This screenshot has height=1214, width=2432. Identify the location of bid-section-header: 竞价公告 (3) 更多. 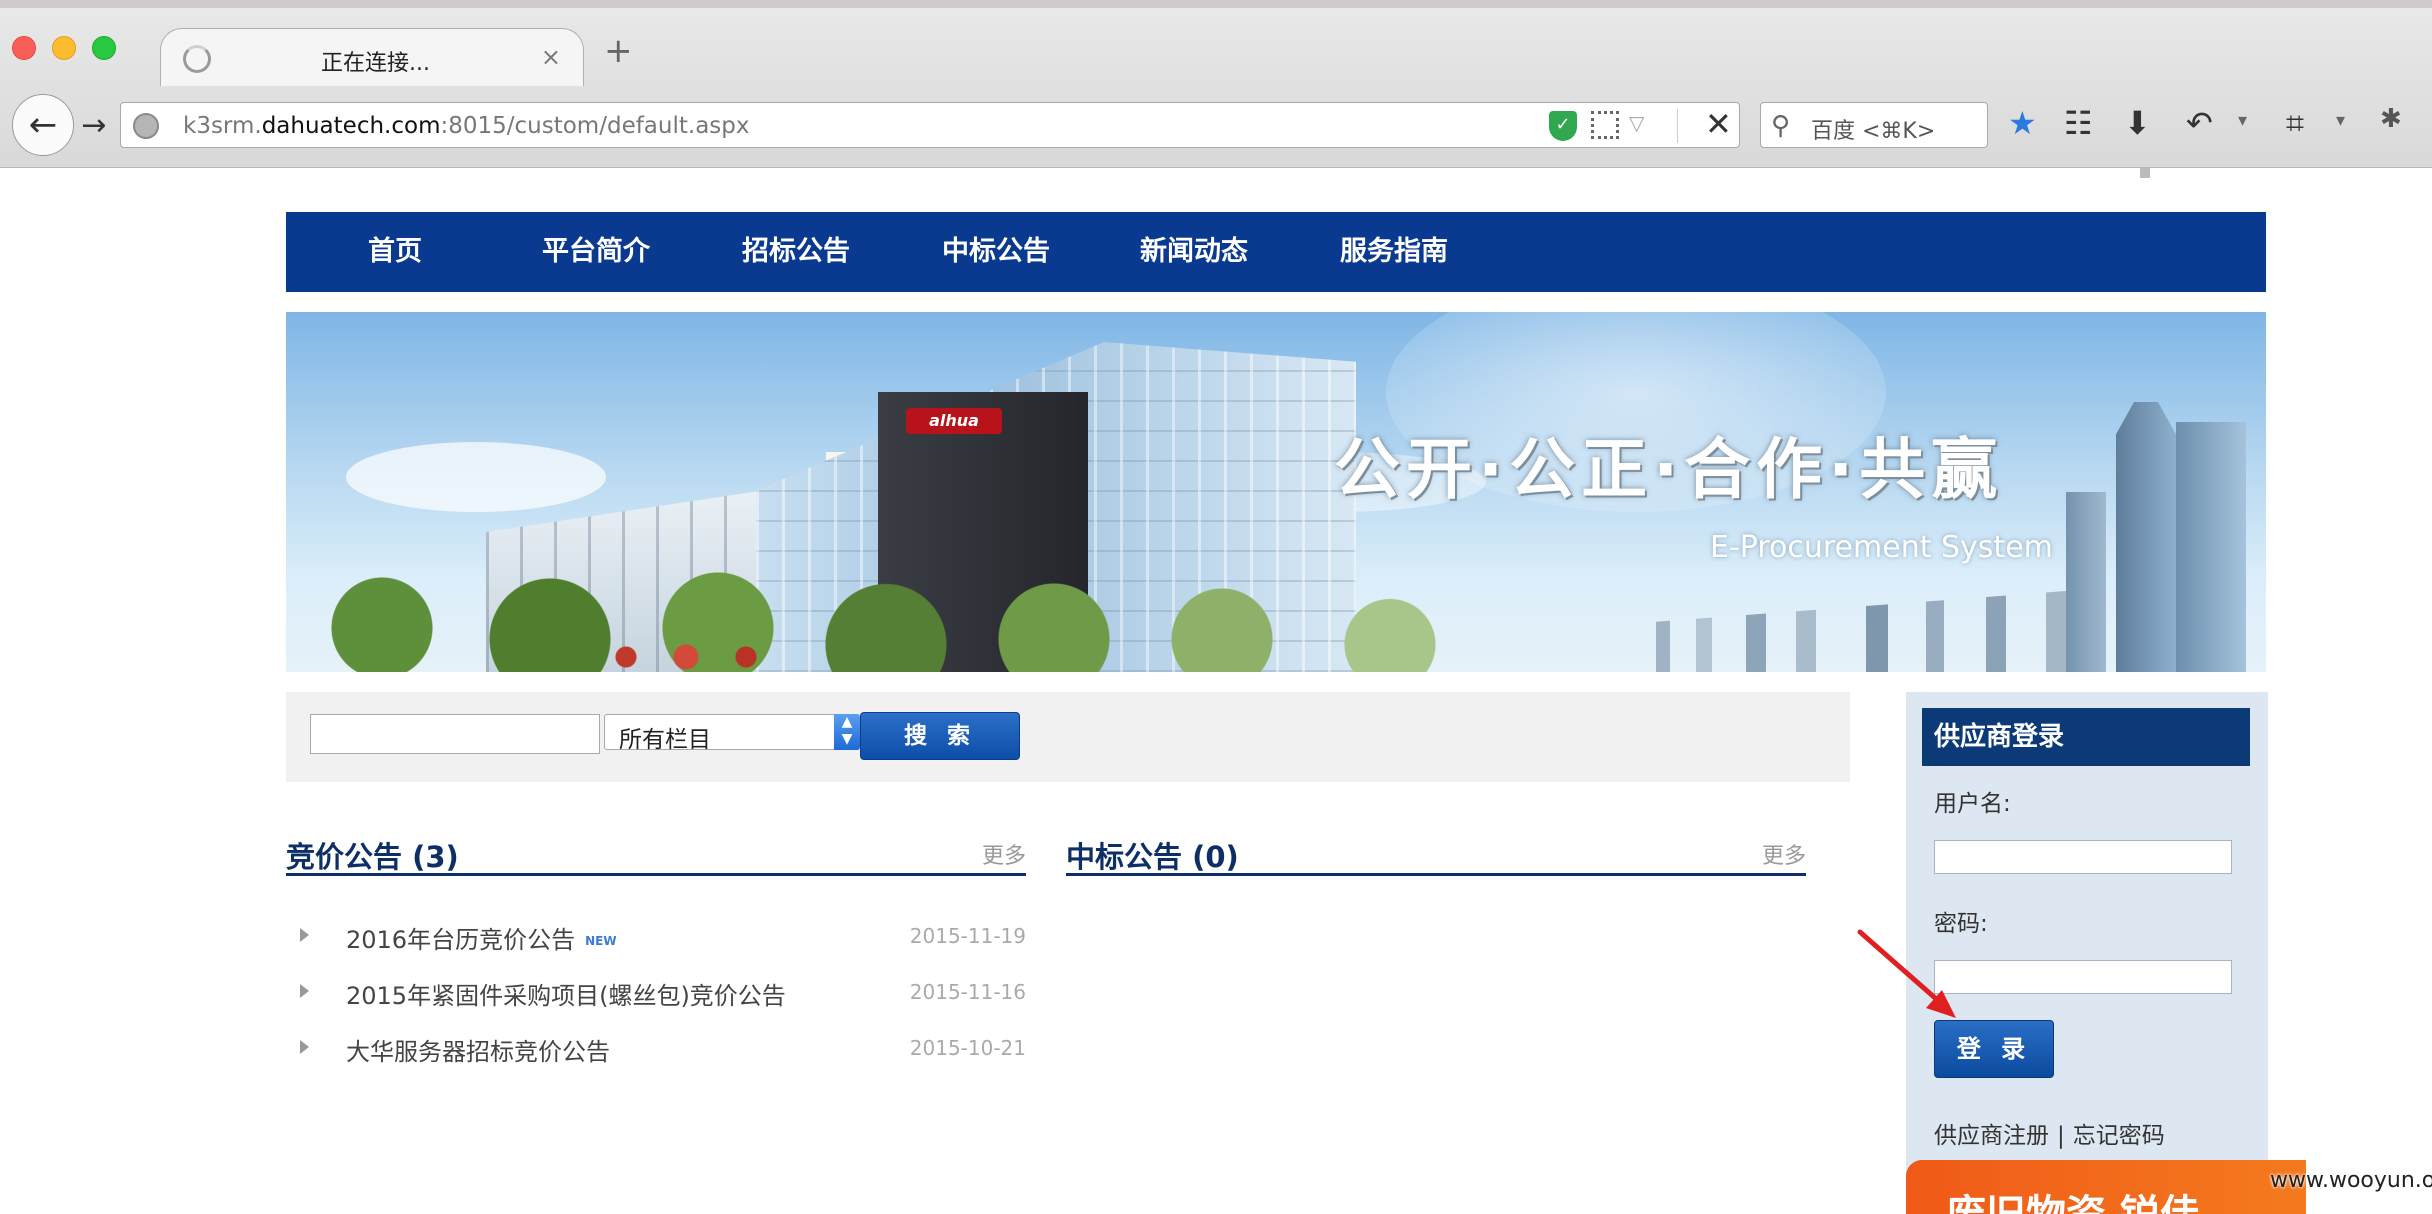
(656, 854).